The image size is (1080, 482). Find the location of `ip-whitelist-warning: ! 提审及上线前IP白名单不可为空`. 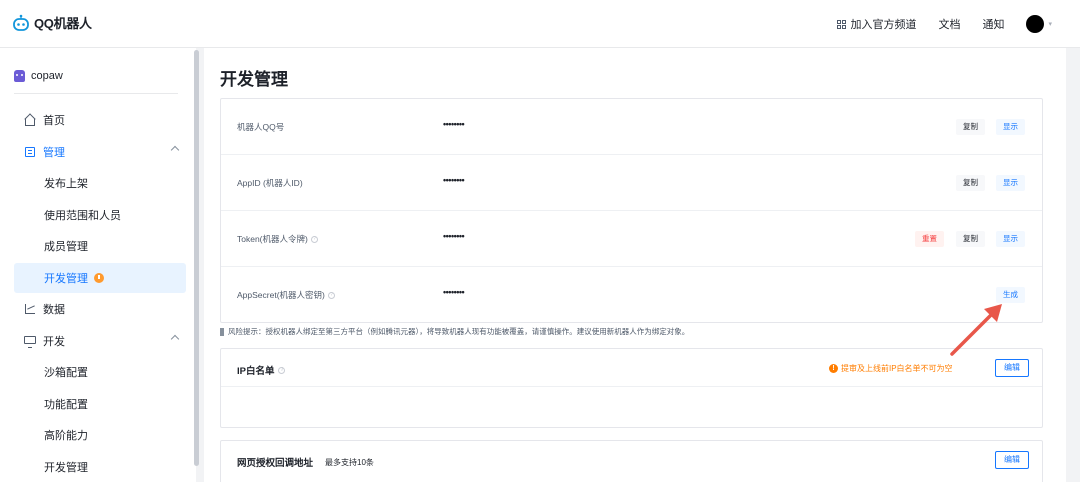

ip-whitelist-warning: ! 提审及上线前IP白名单不可为空 is located at coordinates (891, 368).